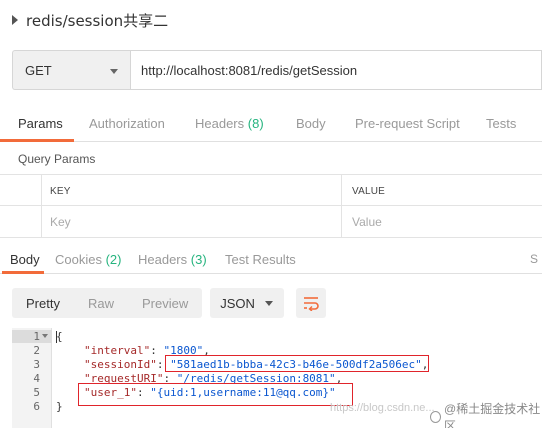 This screenshot has height=428, width=542. I want to click on format-type-label: JSON, so click(237, 303).